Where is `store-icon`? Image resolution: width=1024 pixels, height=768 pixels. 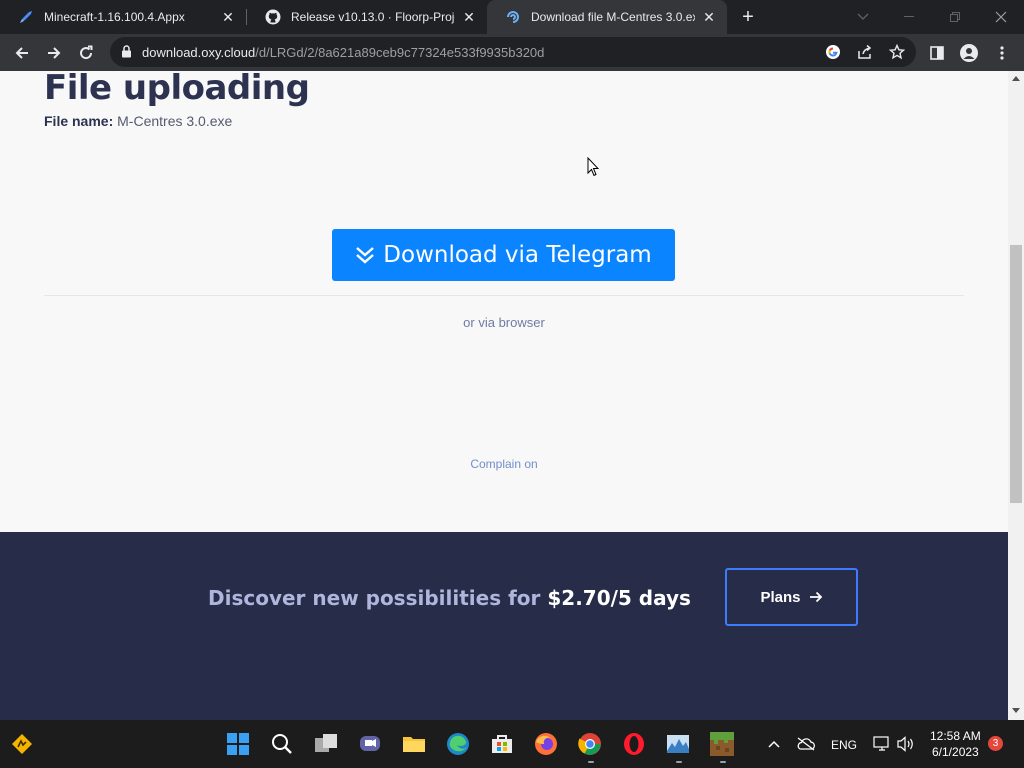
store-icon is located at coordinates (502, 744).